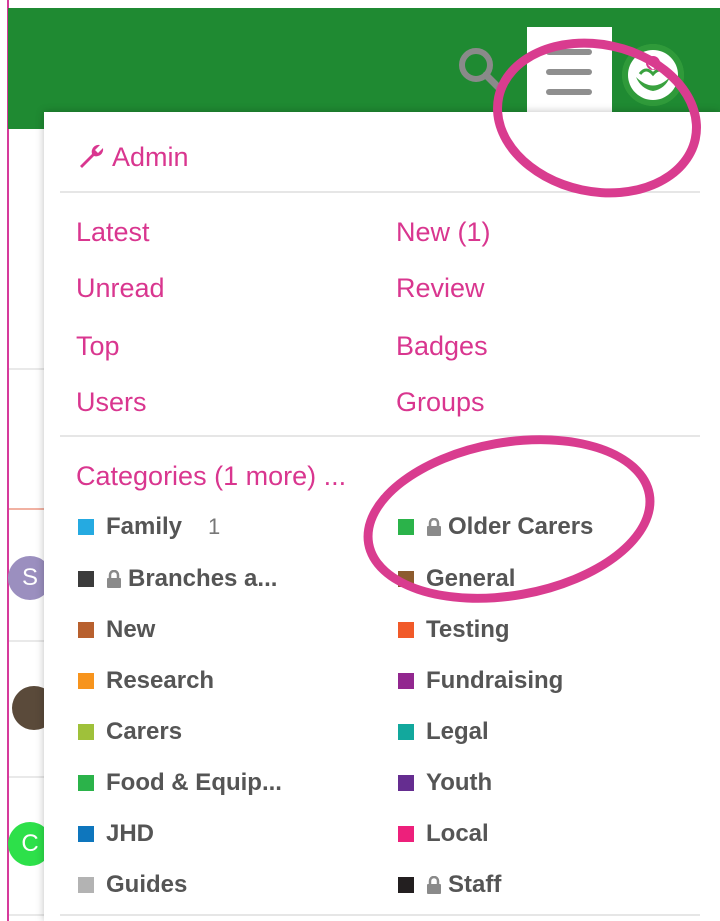 This screenshot has height=921, width=720. Describe the element at coordinates (443, 232) in the screenshot. I see `menu-link-new: New (1)` at that location.